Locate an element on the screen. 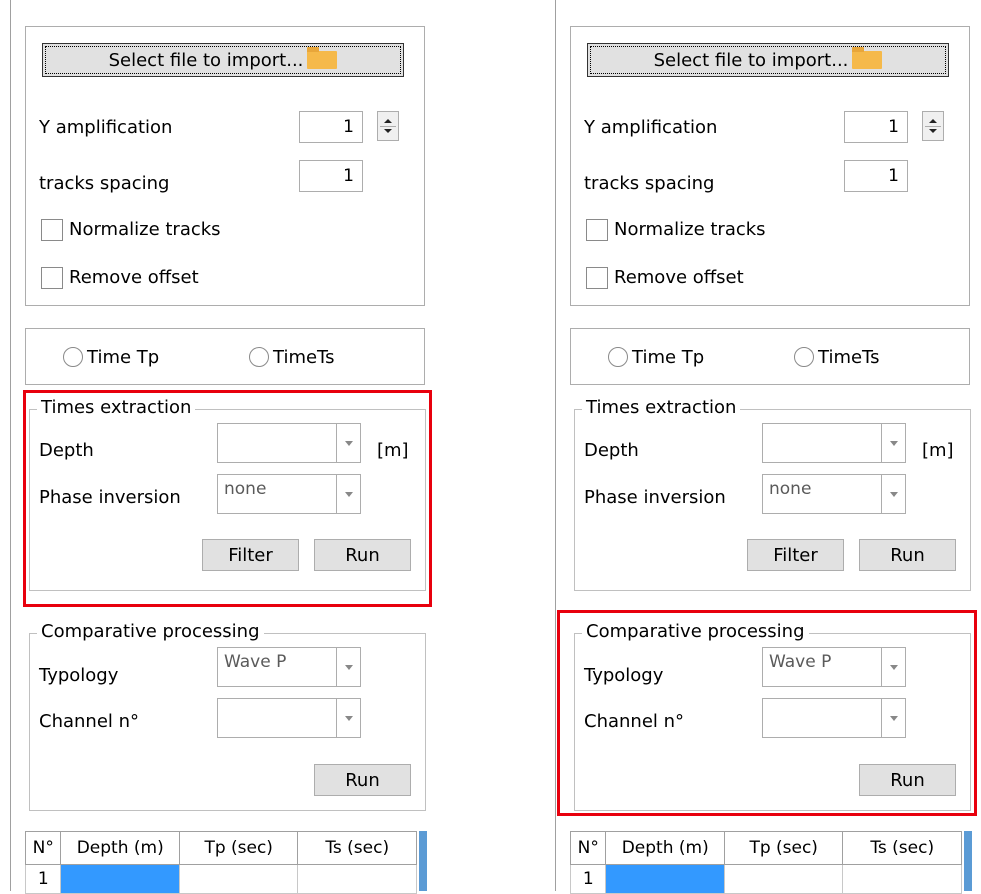 Image resolution: width=981 pixels, height=894 pixels. channel-dropdown is located at coordinates (289, 718).